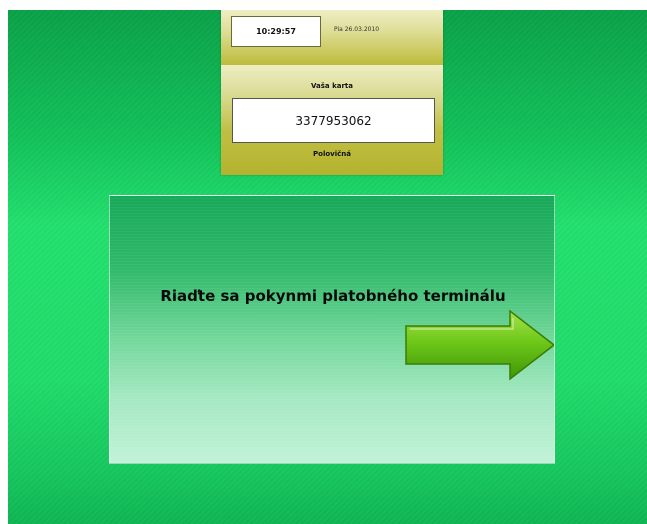  What do you see at coordinates (332, 86) in the screenshot?
I see `card-label: Vaša karta` at bounding box center [332, 86].